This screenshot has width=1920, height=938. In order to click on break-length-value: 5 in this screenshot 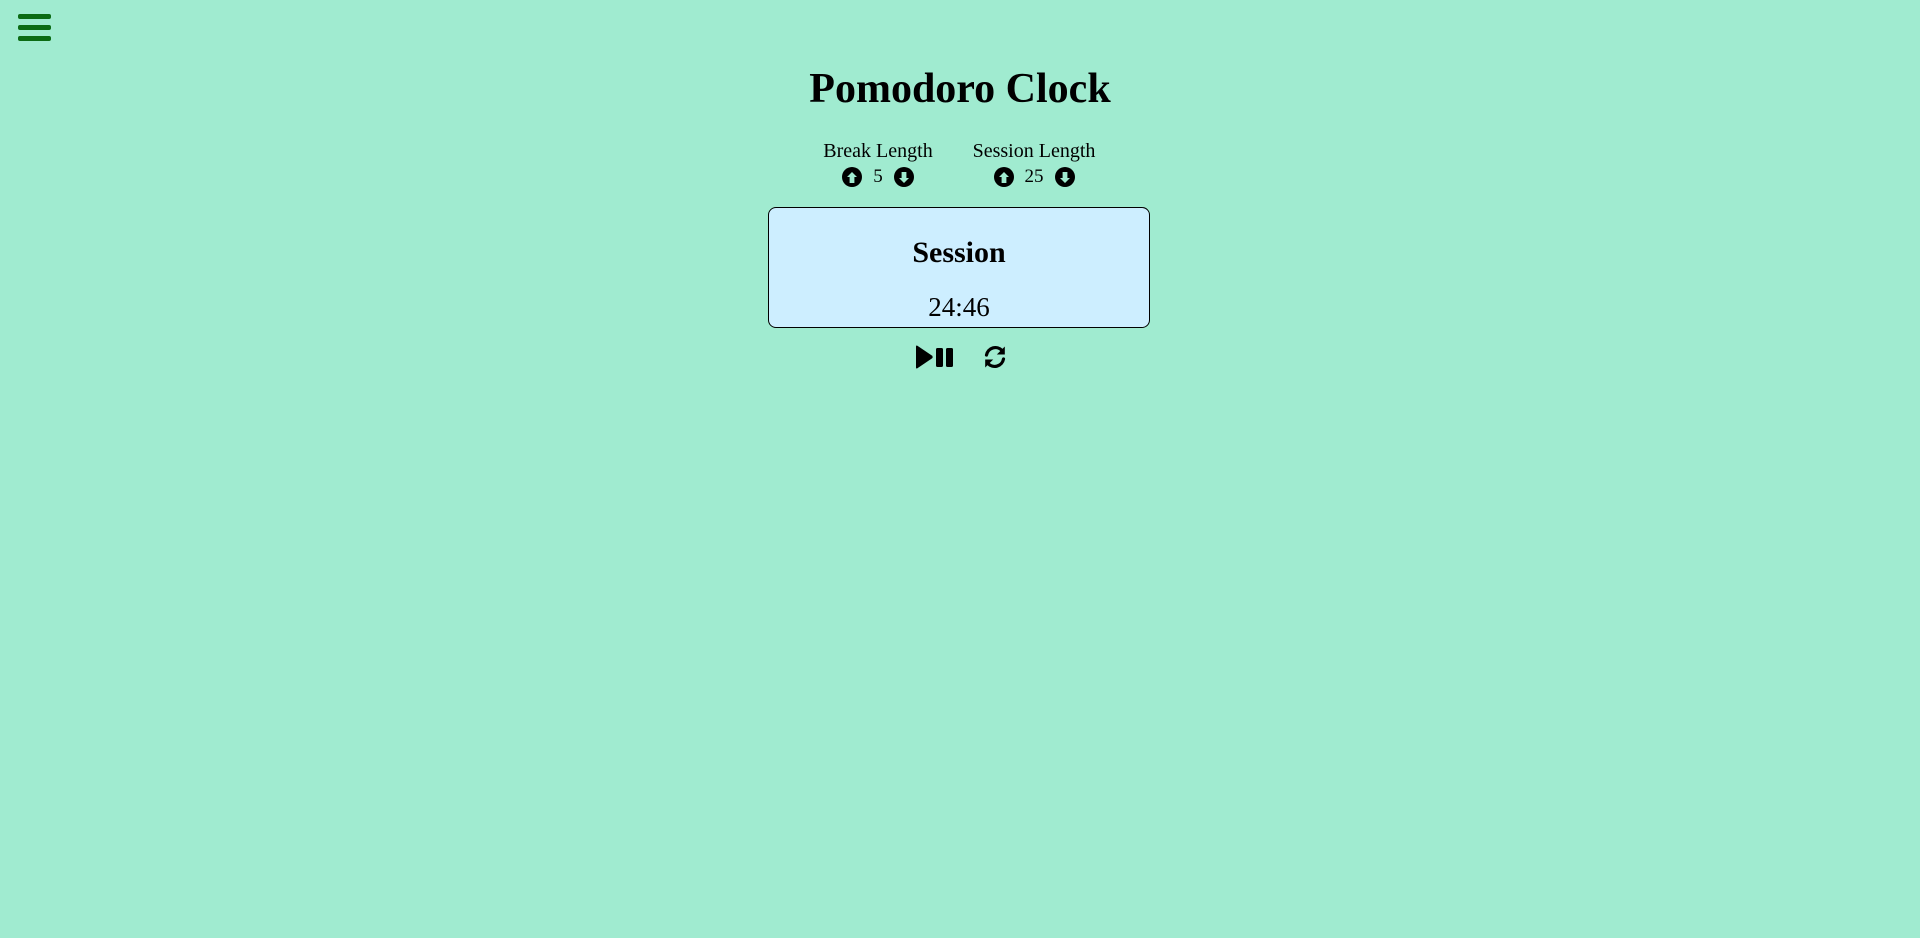, I will do `click(878, 176)`.